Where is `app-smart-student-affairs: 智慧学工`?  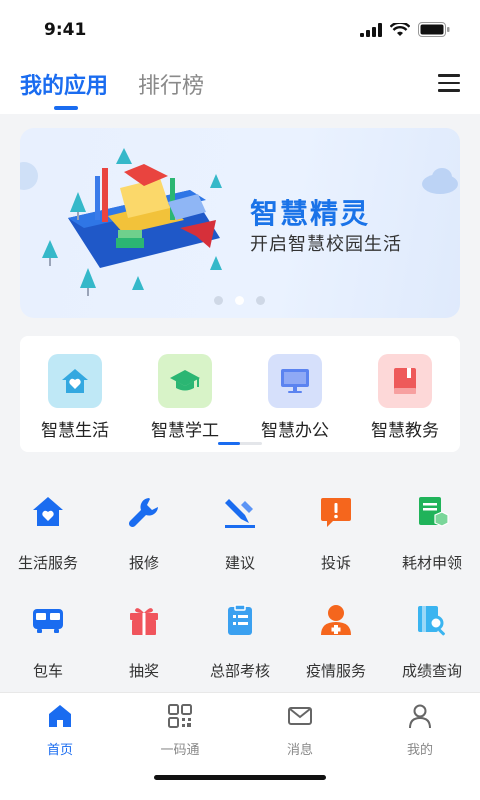 app-smart-student-affairs: 智慧学工 is located at coordinates (185, 397).